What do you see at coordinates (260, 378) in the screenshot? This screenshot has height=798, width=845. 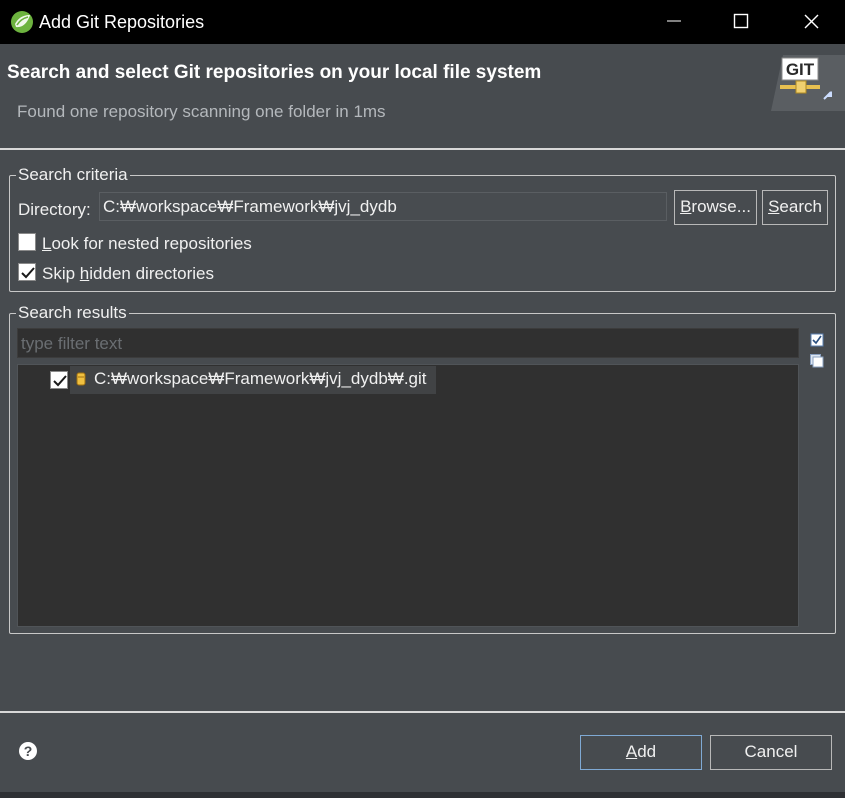 I see `repository-path: C:₩workspace₩Framework₩jvj_dydb₩.git` at bounding box center [260, 378].